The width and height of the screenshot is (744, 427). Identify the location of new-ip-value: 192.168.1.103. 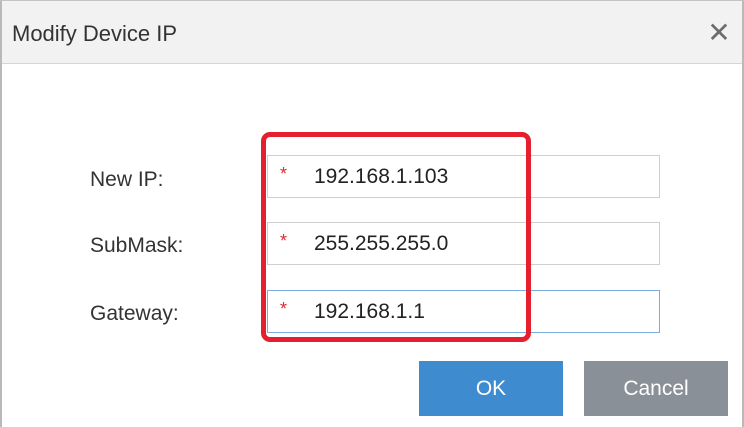
(381, 176).